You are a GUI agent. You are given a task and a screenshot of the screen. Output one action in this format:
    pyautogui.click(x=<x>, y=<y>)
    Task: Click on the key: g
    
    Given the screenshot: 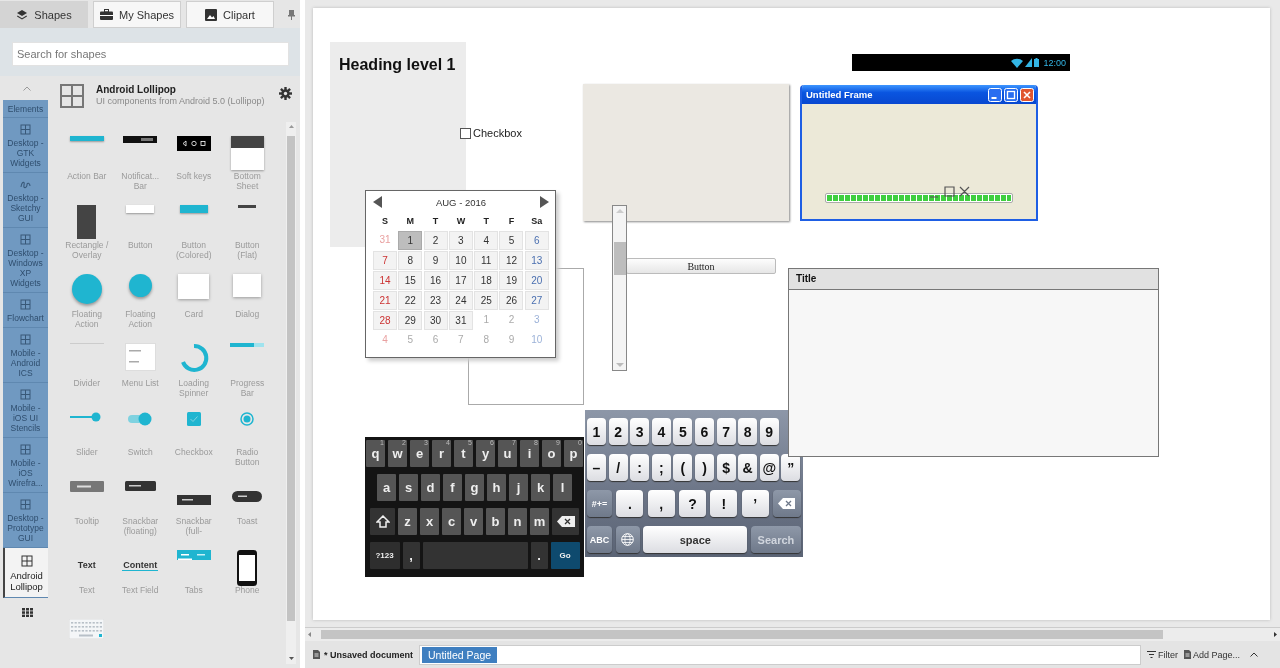 What is the action you would take?
    pyautogui.click(x=474, y=487)
    